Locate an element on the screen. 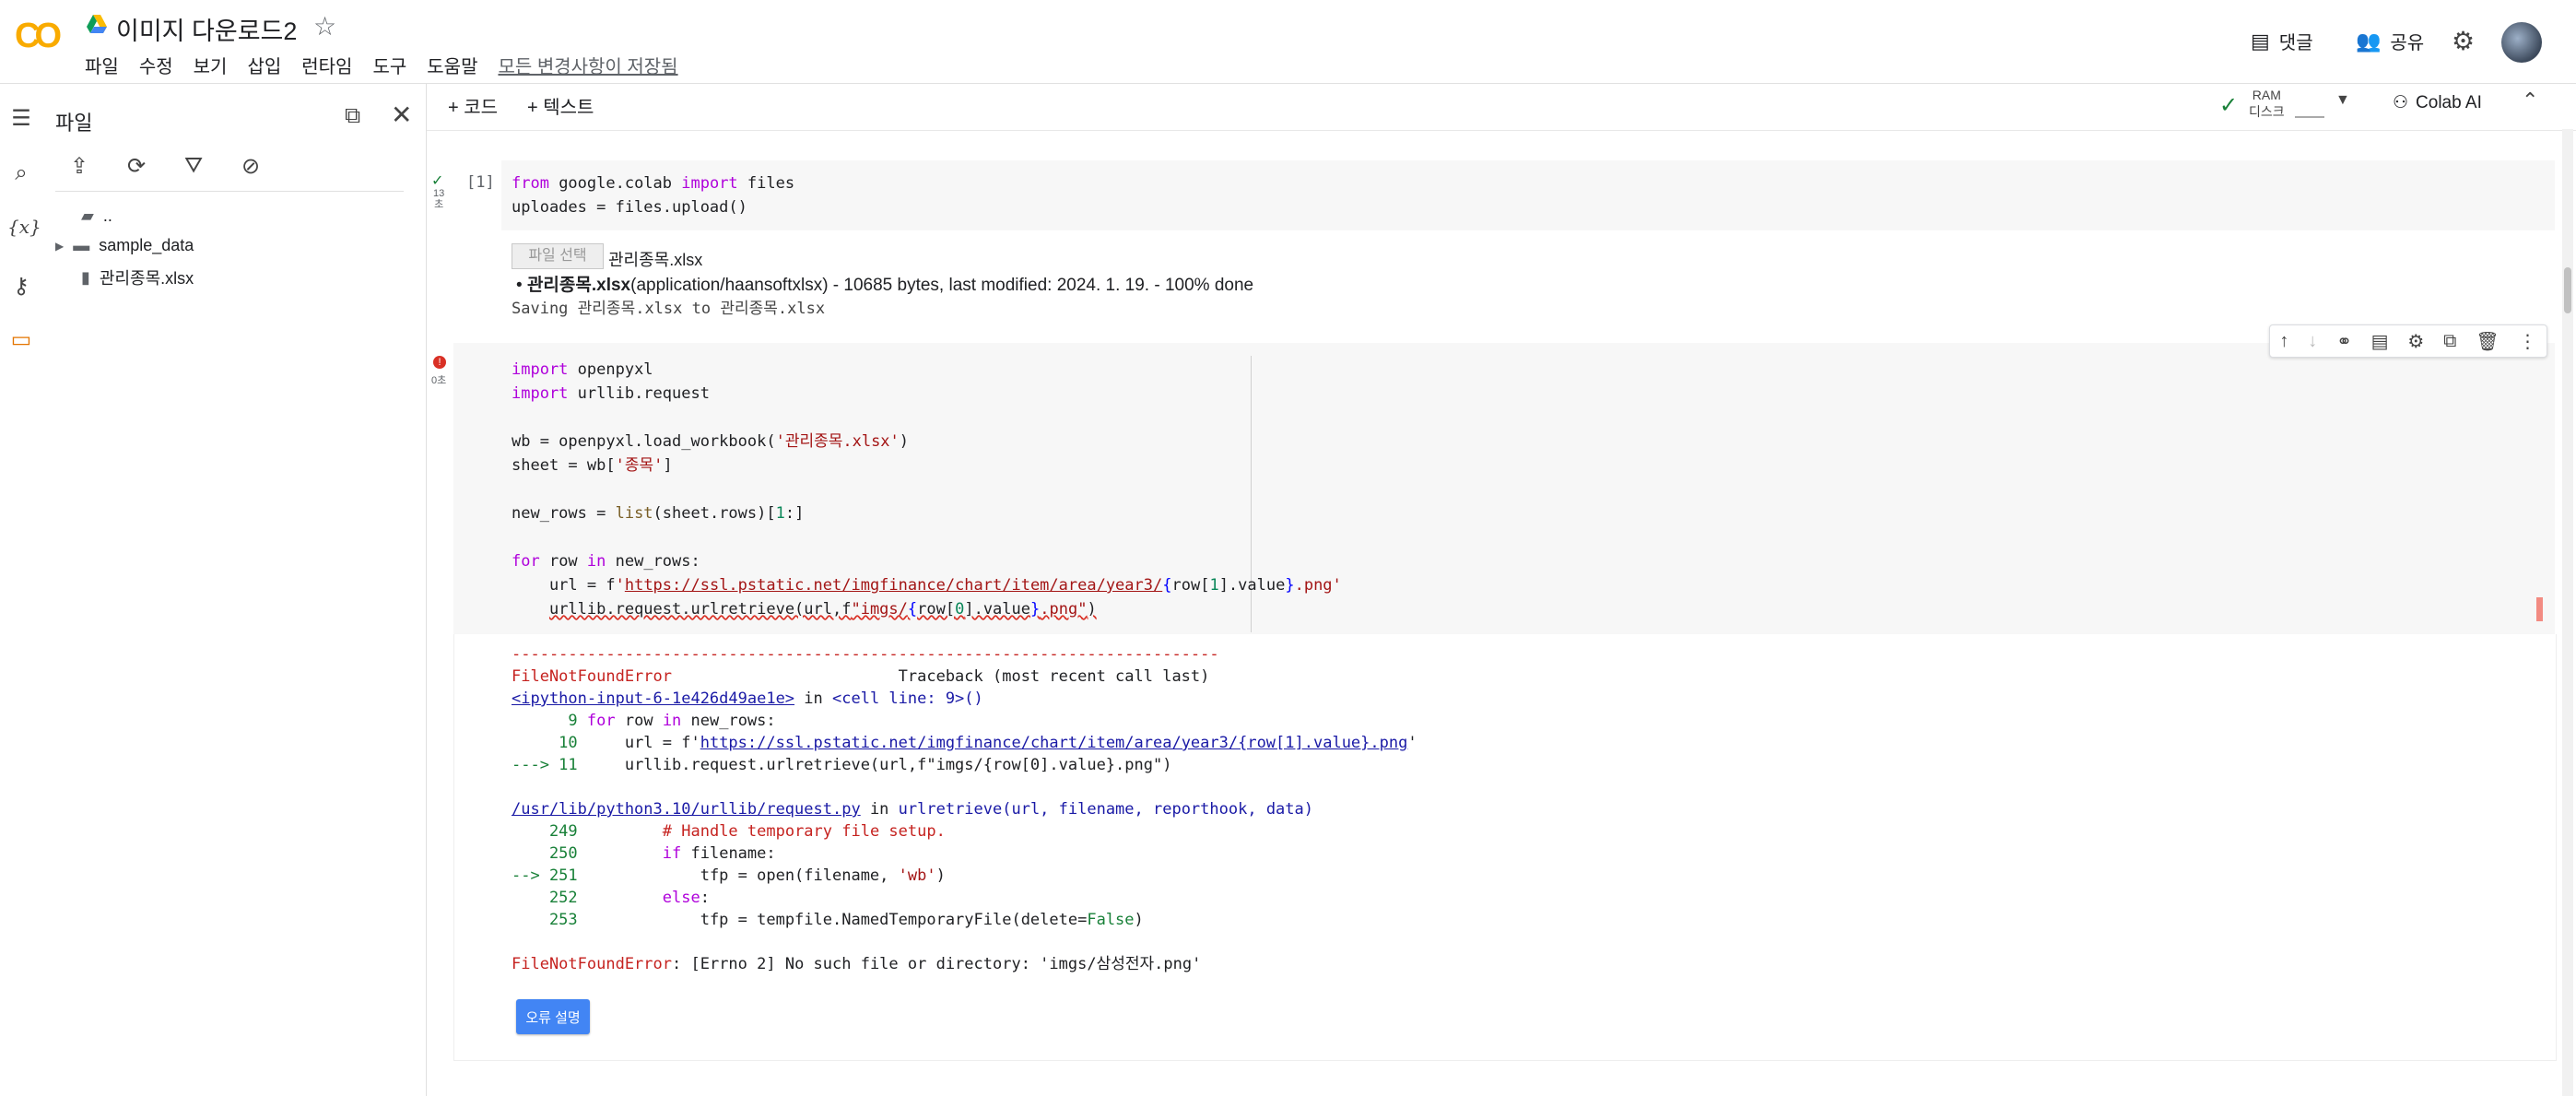  tree-item-sample-data: ▶ ▬ sample_data is located at coordinates (124, 245).